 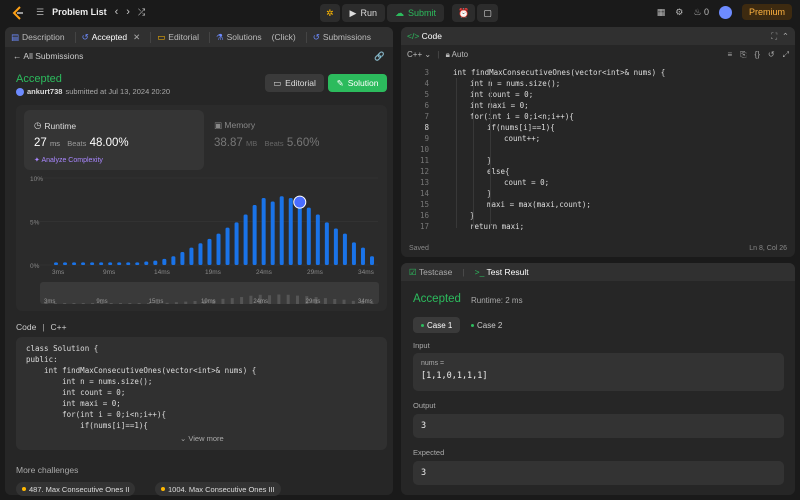 I want to click on tab-description: ▤ Description, so click(x=38, y=37).